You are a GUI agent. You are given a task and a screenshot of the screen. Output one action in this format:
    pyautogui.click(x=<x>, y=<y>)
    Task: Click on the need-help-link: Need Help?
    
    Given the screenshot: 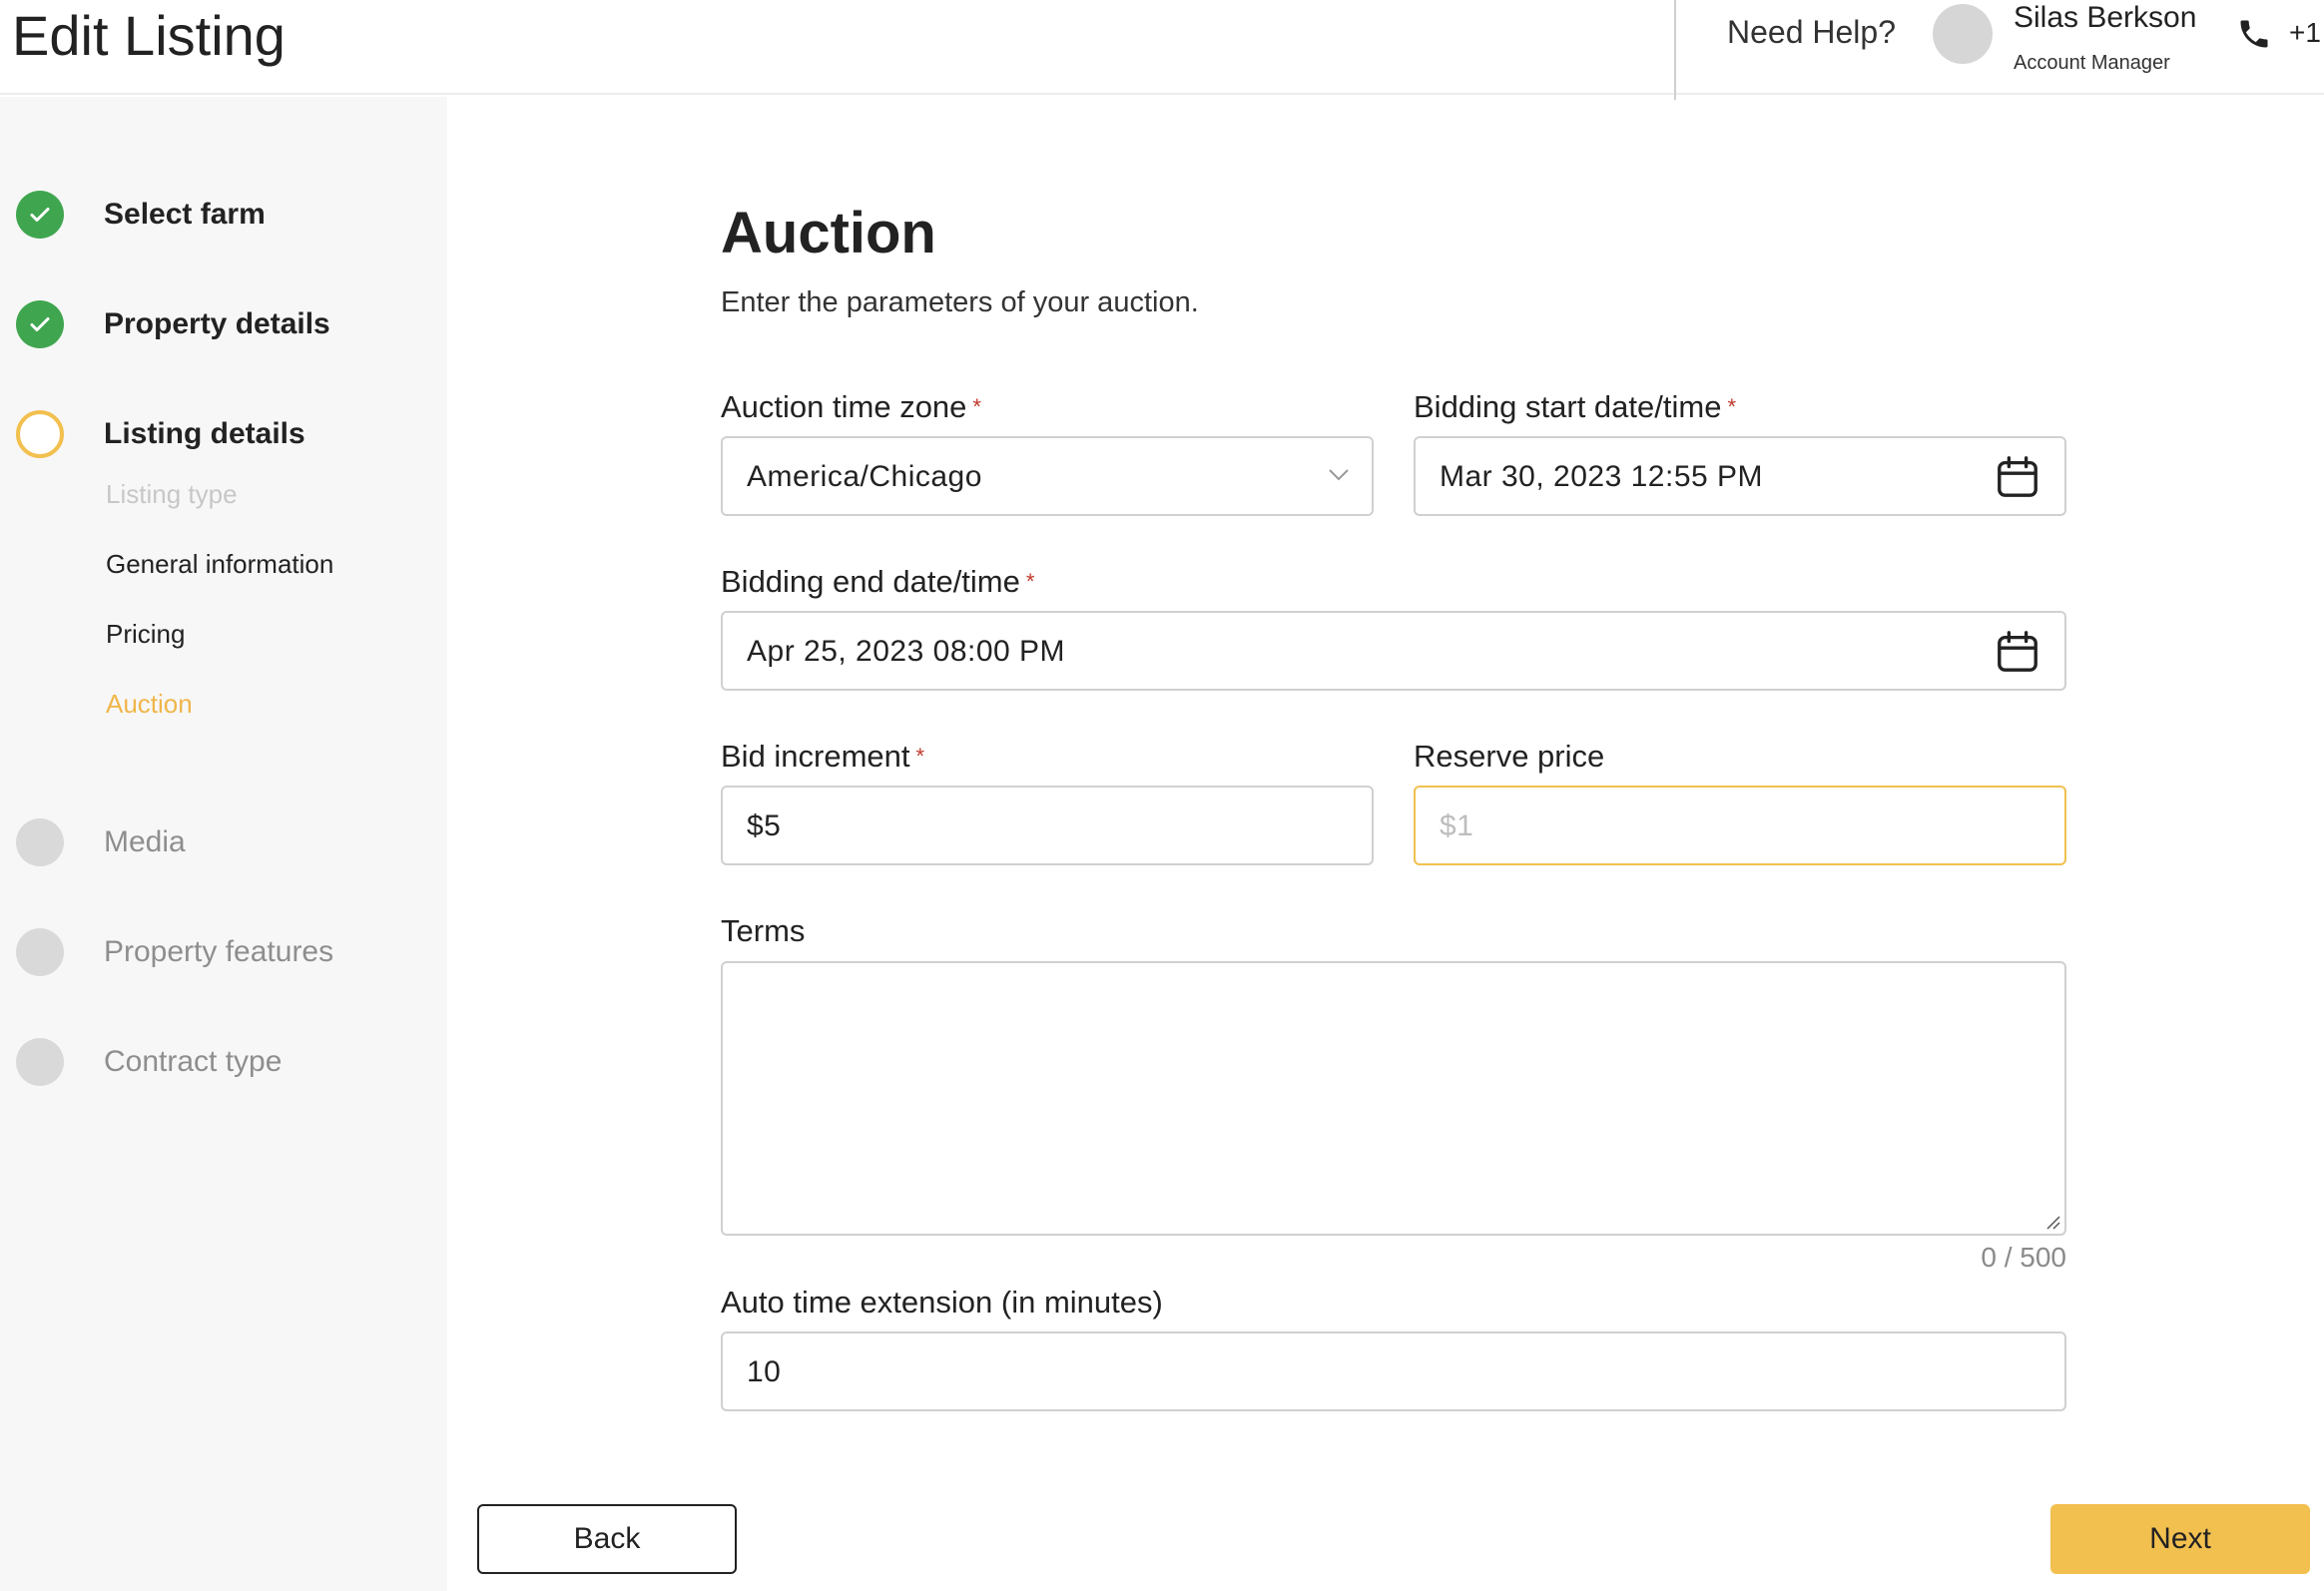 What is the action you would take?
    pyautogui.click(x=1812, y=32)
    